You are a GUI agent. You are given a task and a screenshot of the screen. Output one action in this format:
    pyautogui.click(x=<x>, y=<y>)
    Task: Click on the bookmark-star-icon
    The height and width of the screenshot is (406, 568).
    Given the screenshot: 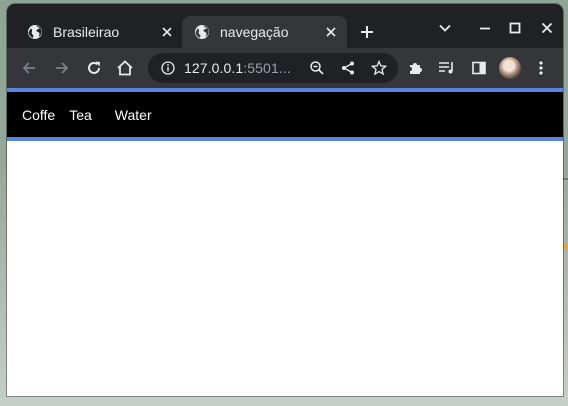 What is the action you would take?
    pyautogui.click(x=379, y=68)
    